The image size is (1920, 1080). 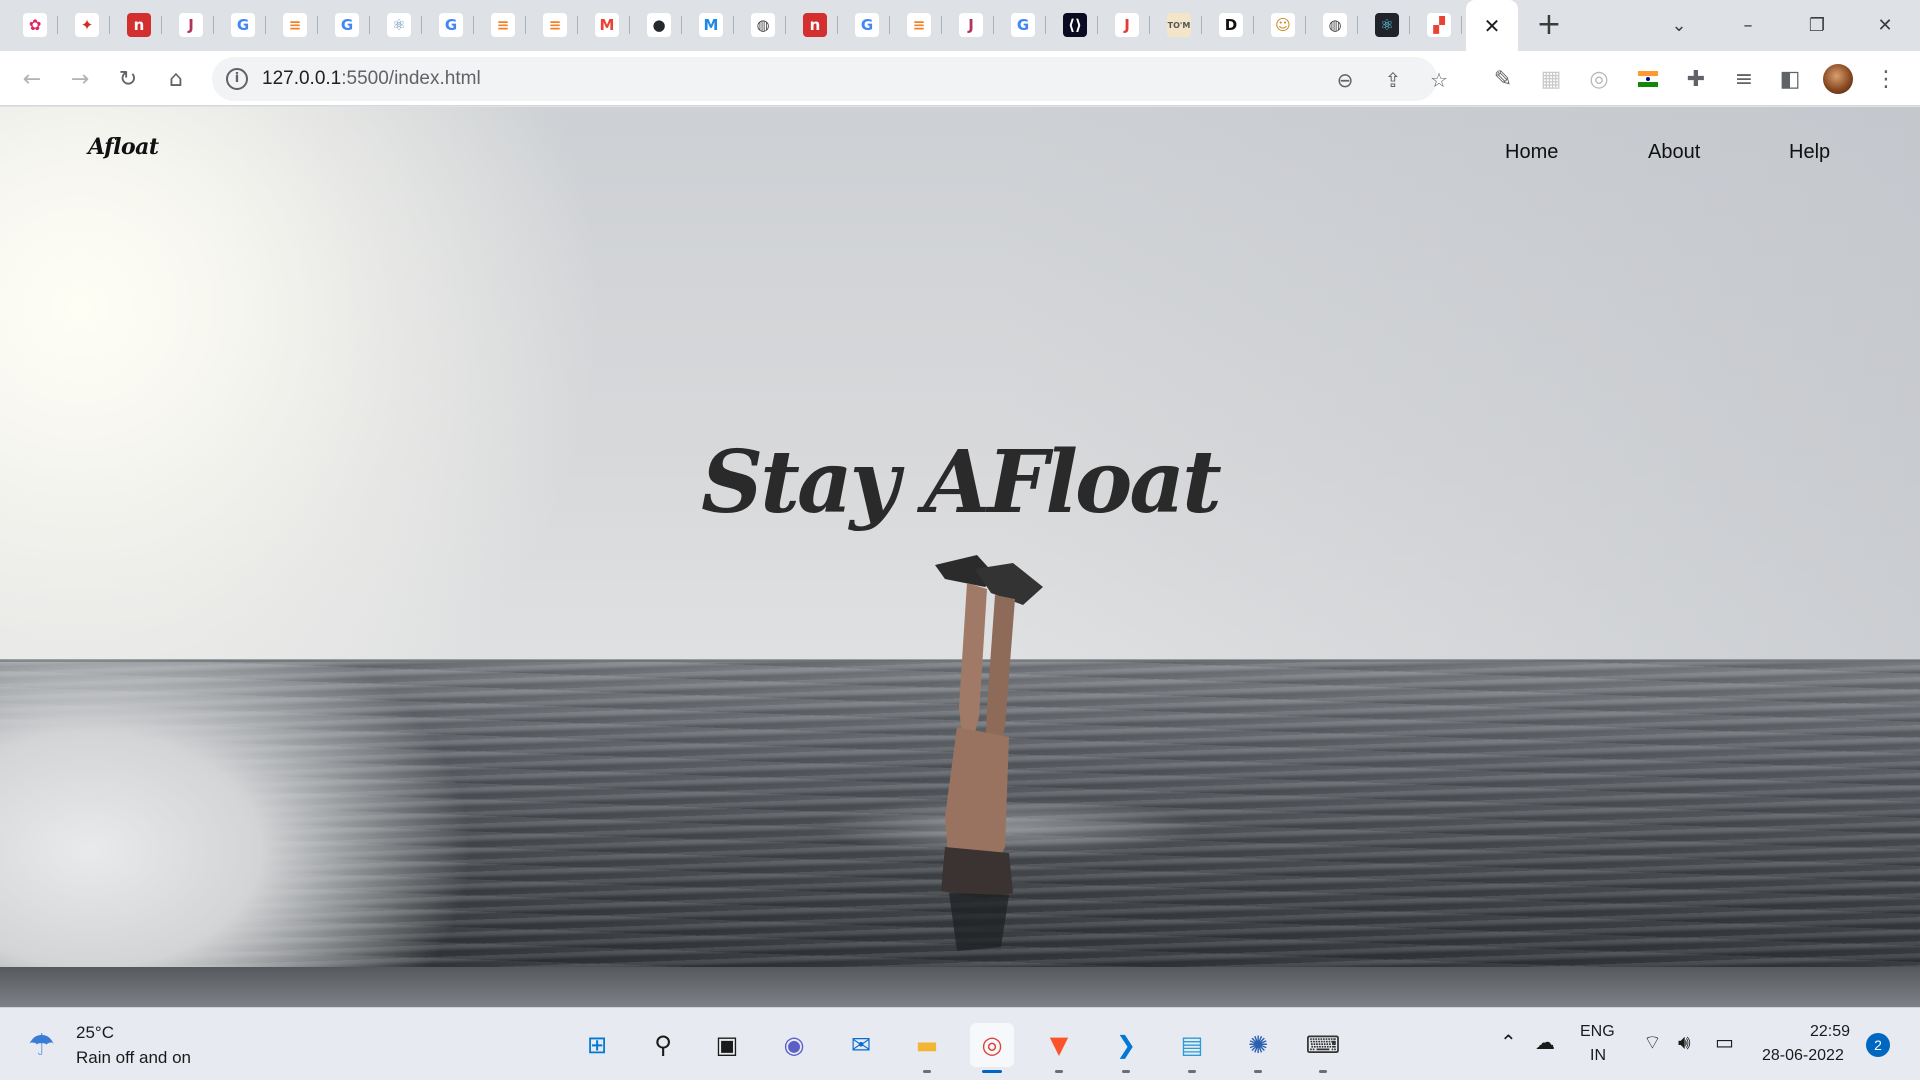 I want to click on n-logo-icon: n, so click(x=139, y=25).